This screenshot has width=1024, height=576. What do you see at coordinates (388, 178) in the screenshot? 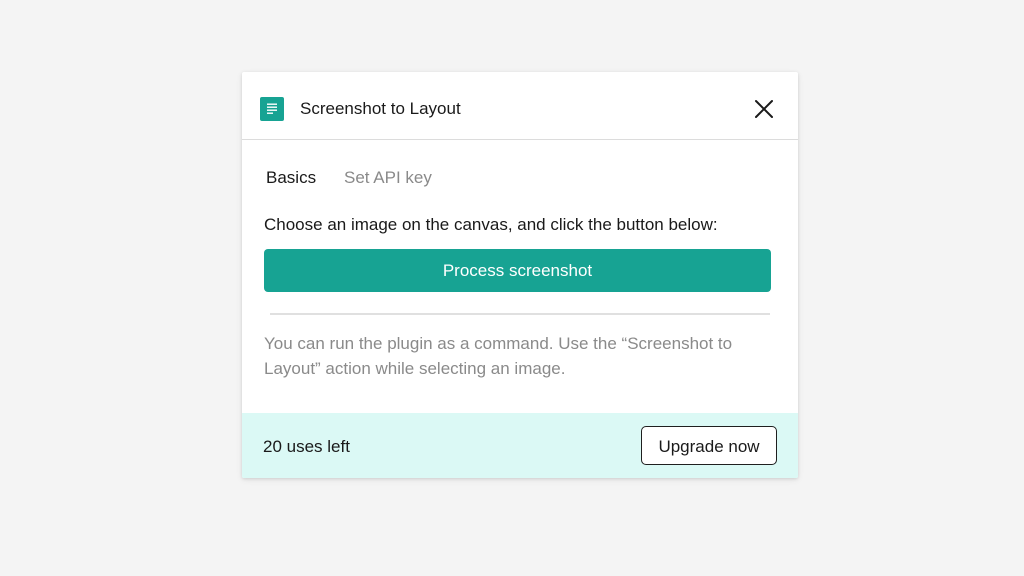
I see `tab-set-api-key: Set API key` at bounding box center [388, 178].